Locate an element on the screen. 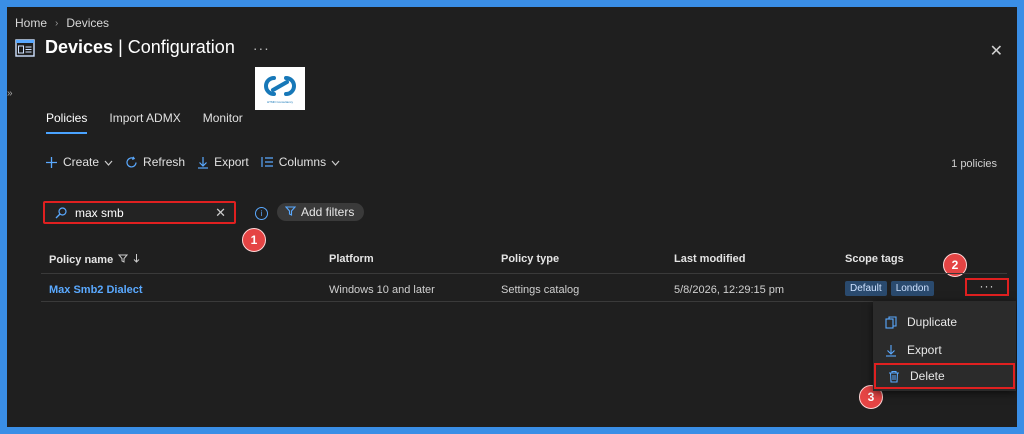  create-button: Create is located at coordinates (79, 162).